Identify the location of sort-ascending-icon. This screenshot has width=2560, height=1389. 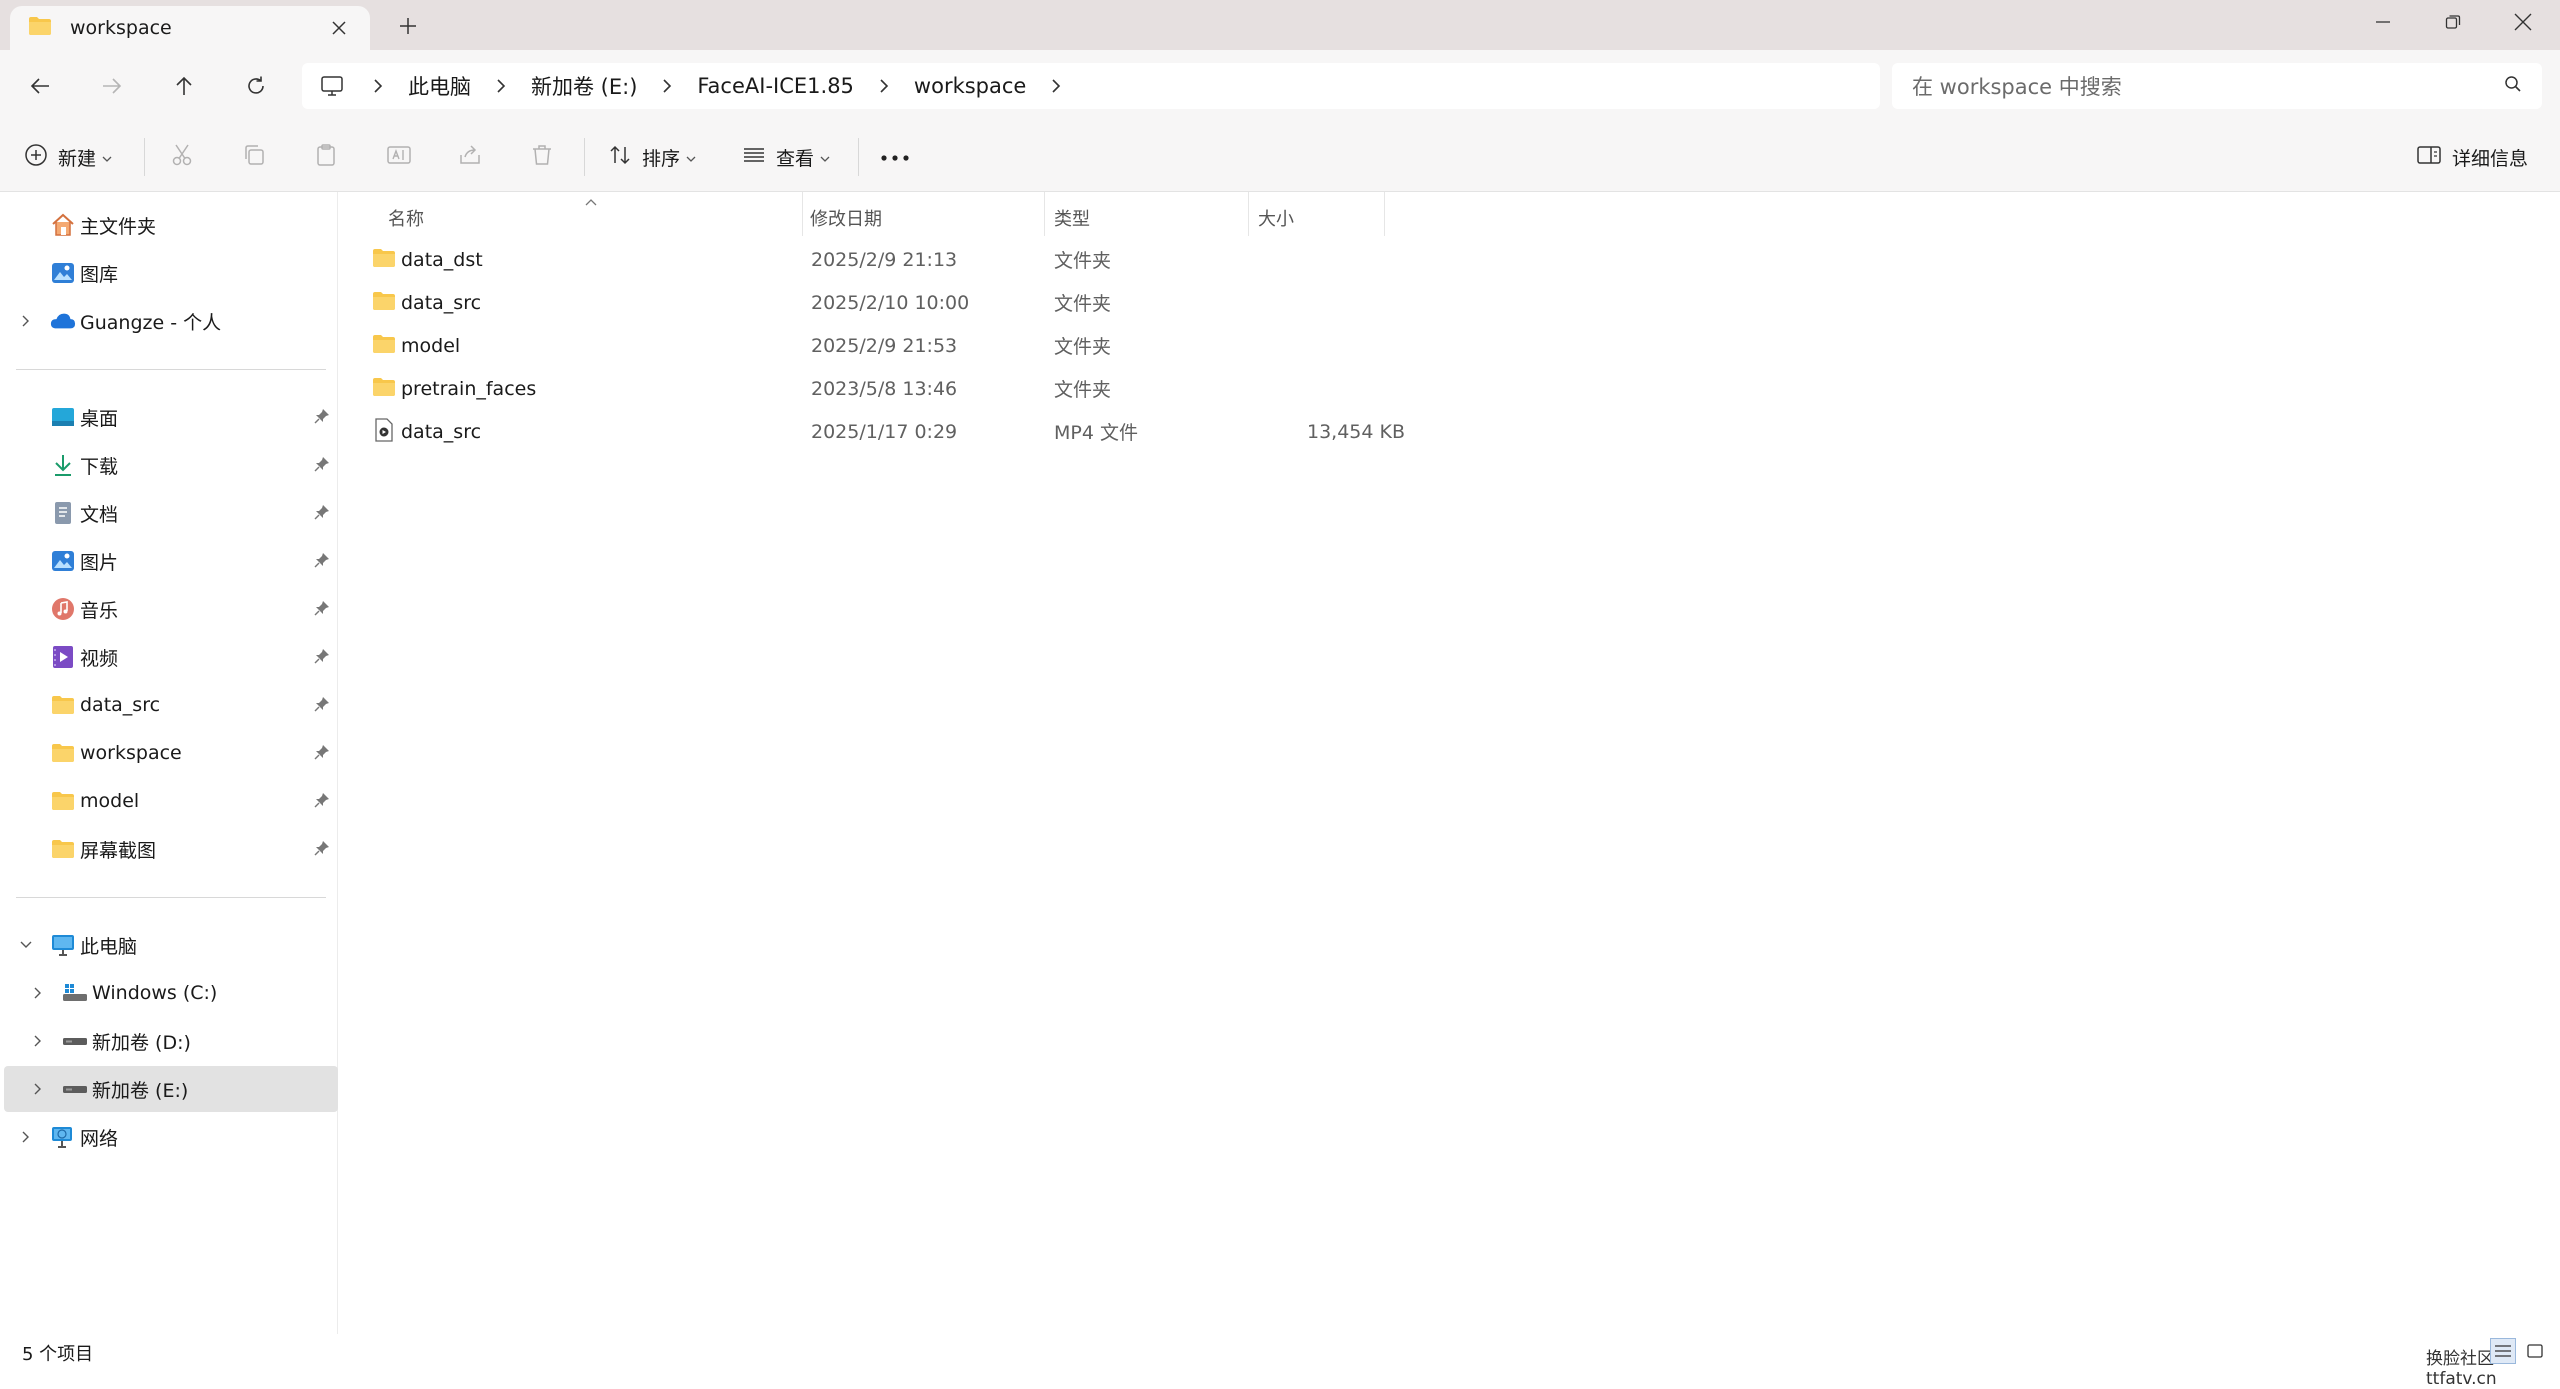
(591, 201).